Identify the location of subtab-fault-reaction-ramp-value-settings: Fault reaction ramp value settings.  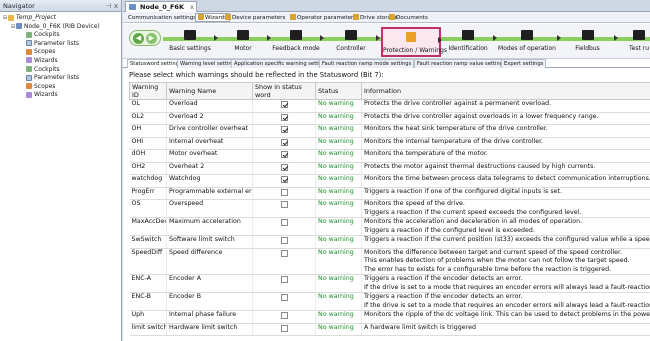
(461, 63).